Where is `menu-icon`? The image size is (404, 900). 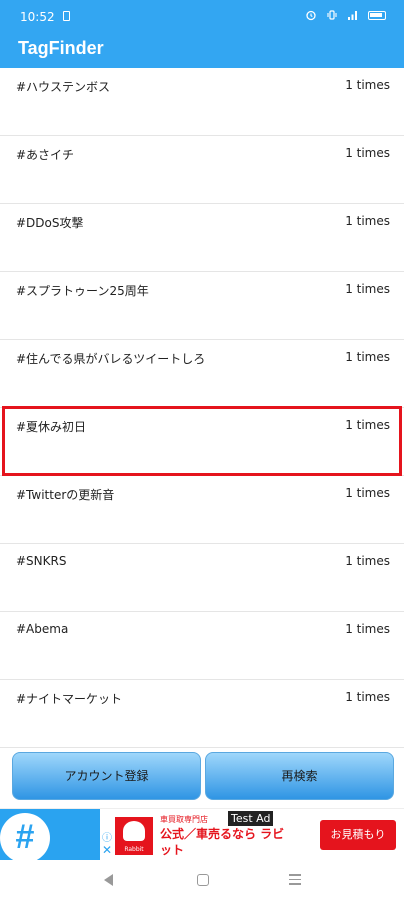
menu-icon is located at coordinates (295, 880).